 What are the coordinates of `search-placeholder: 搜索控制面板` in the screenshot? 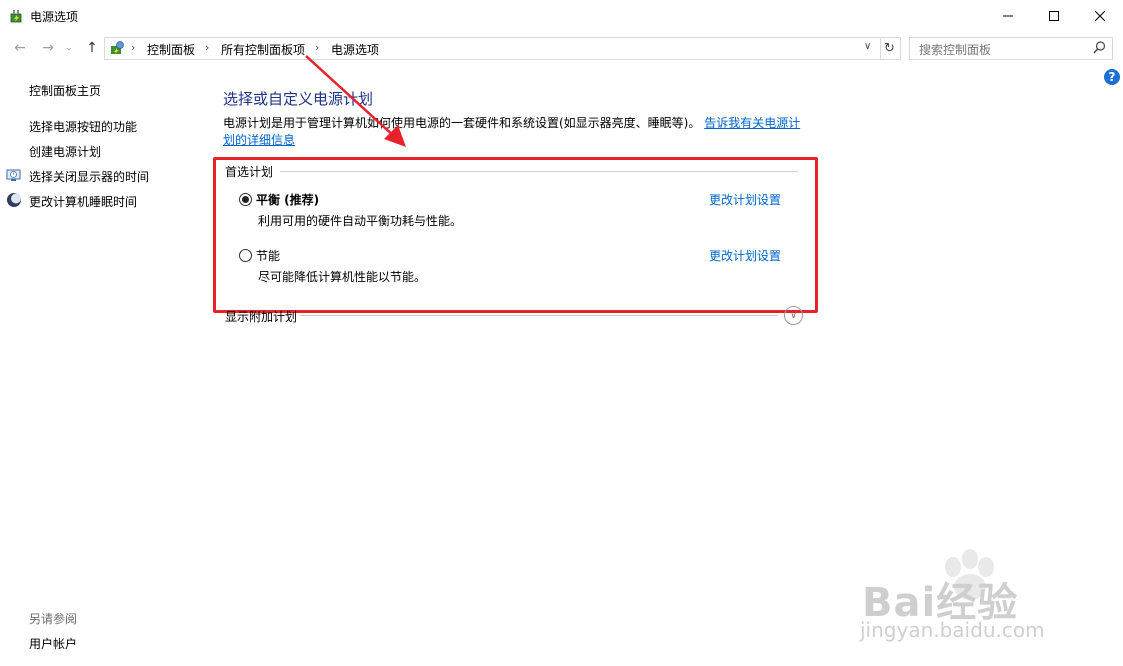 It's located at (955, 50).